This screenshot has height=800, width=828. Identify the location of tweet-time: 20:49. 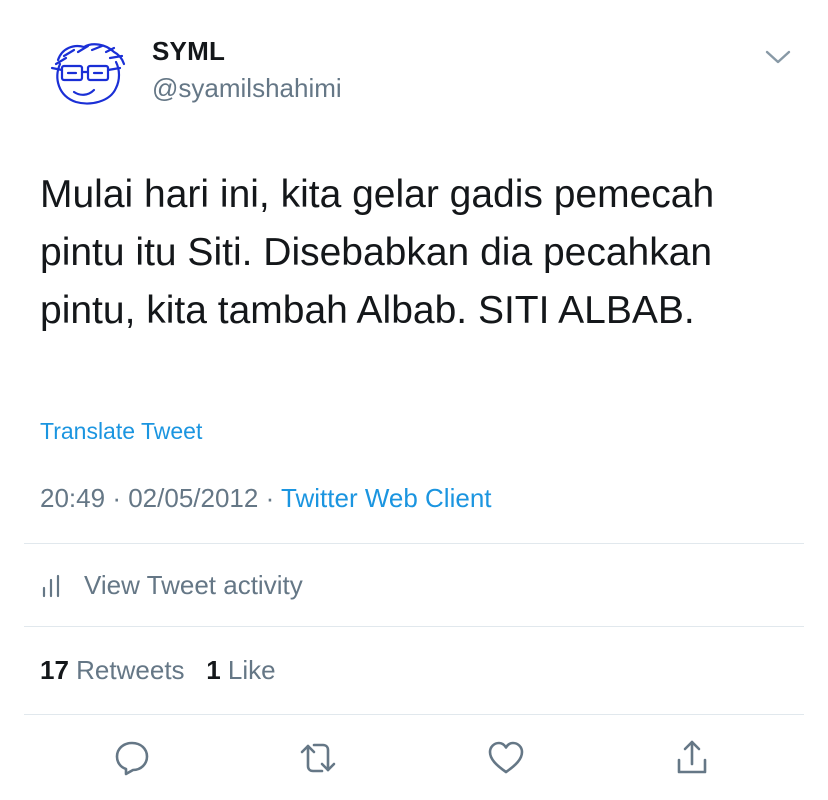
(73, 498).